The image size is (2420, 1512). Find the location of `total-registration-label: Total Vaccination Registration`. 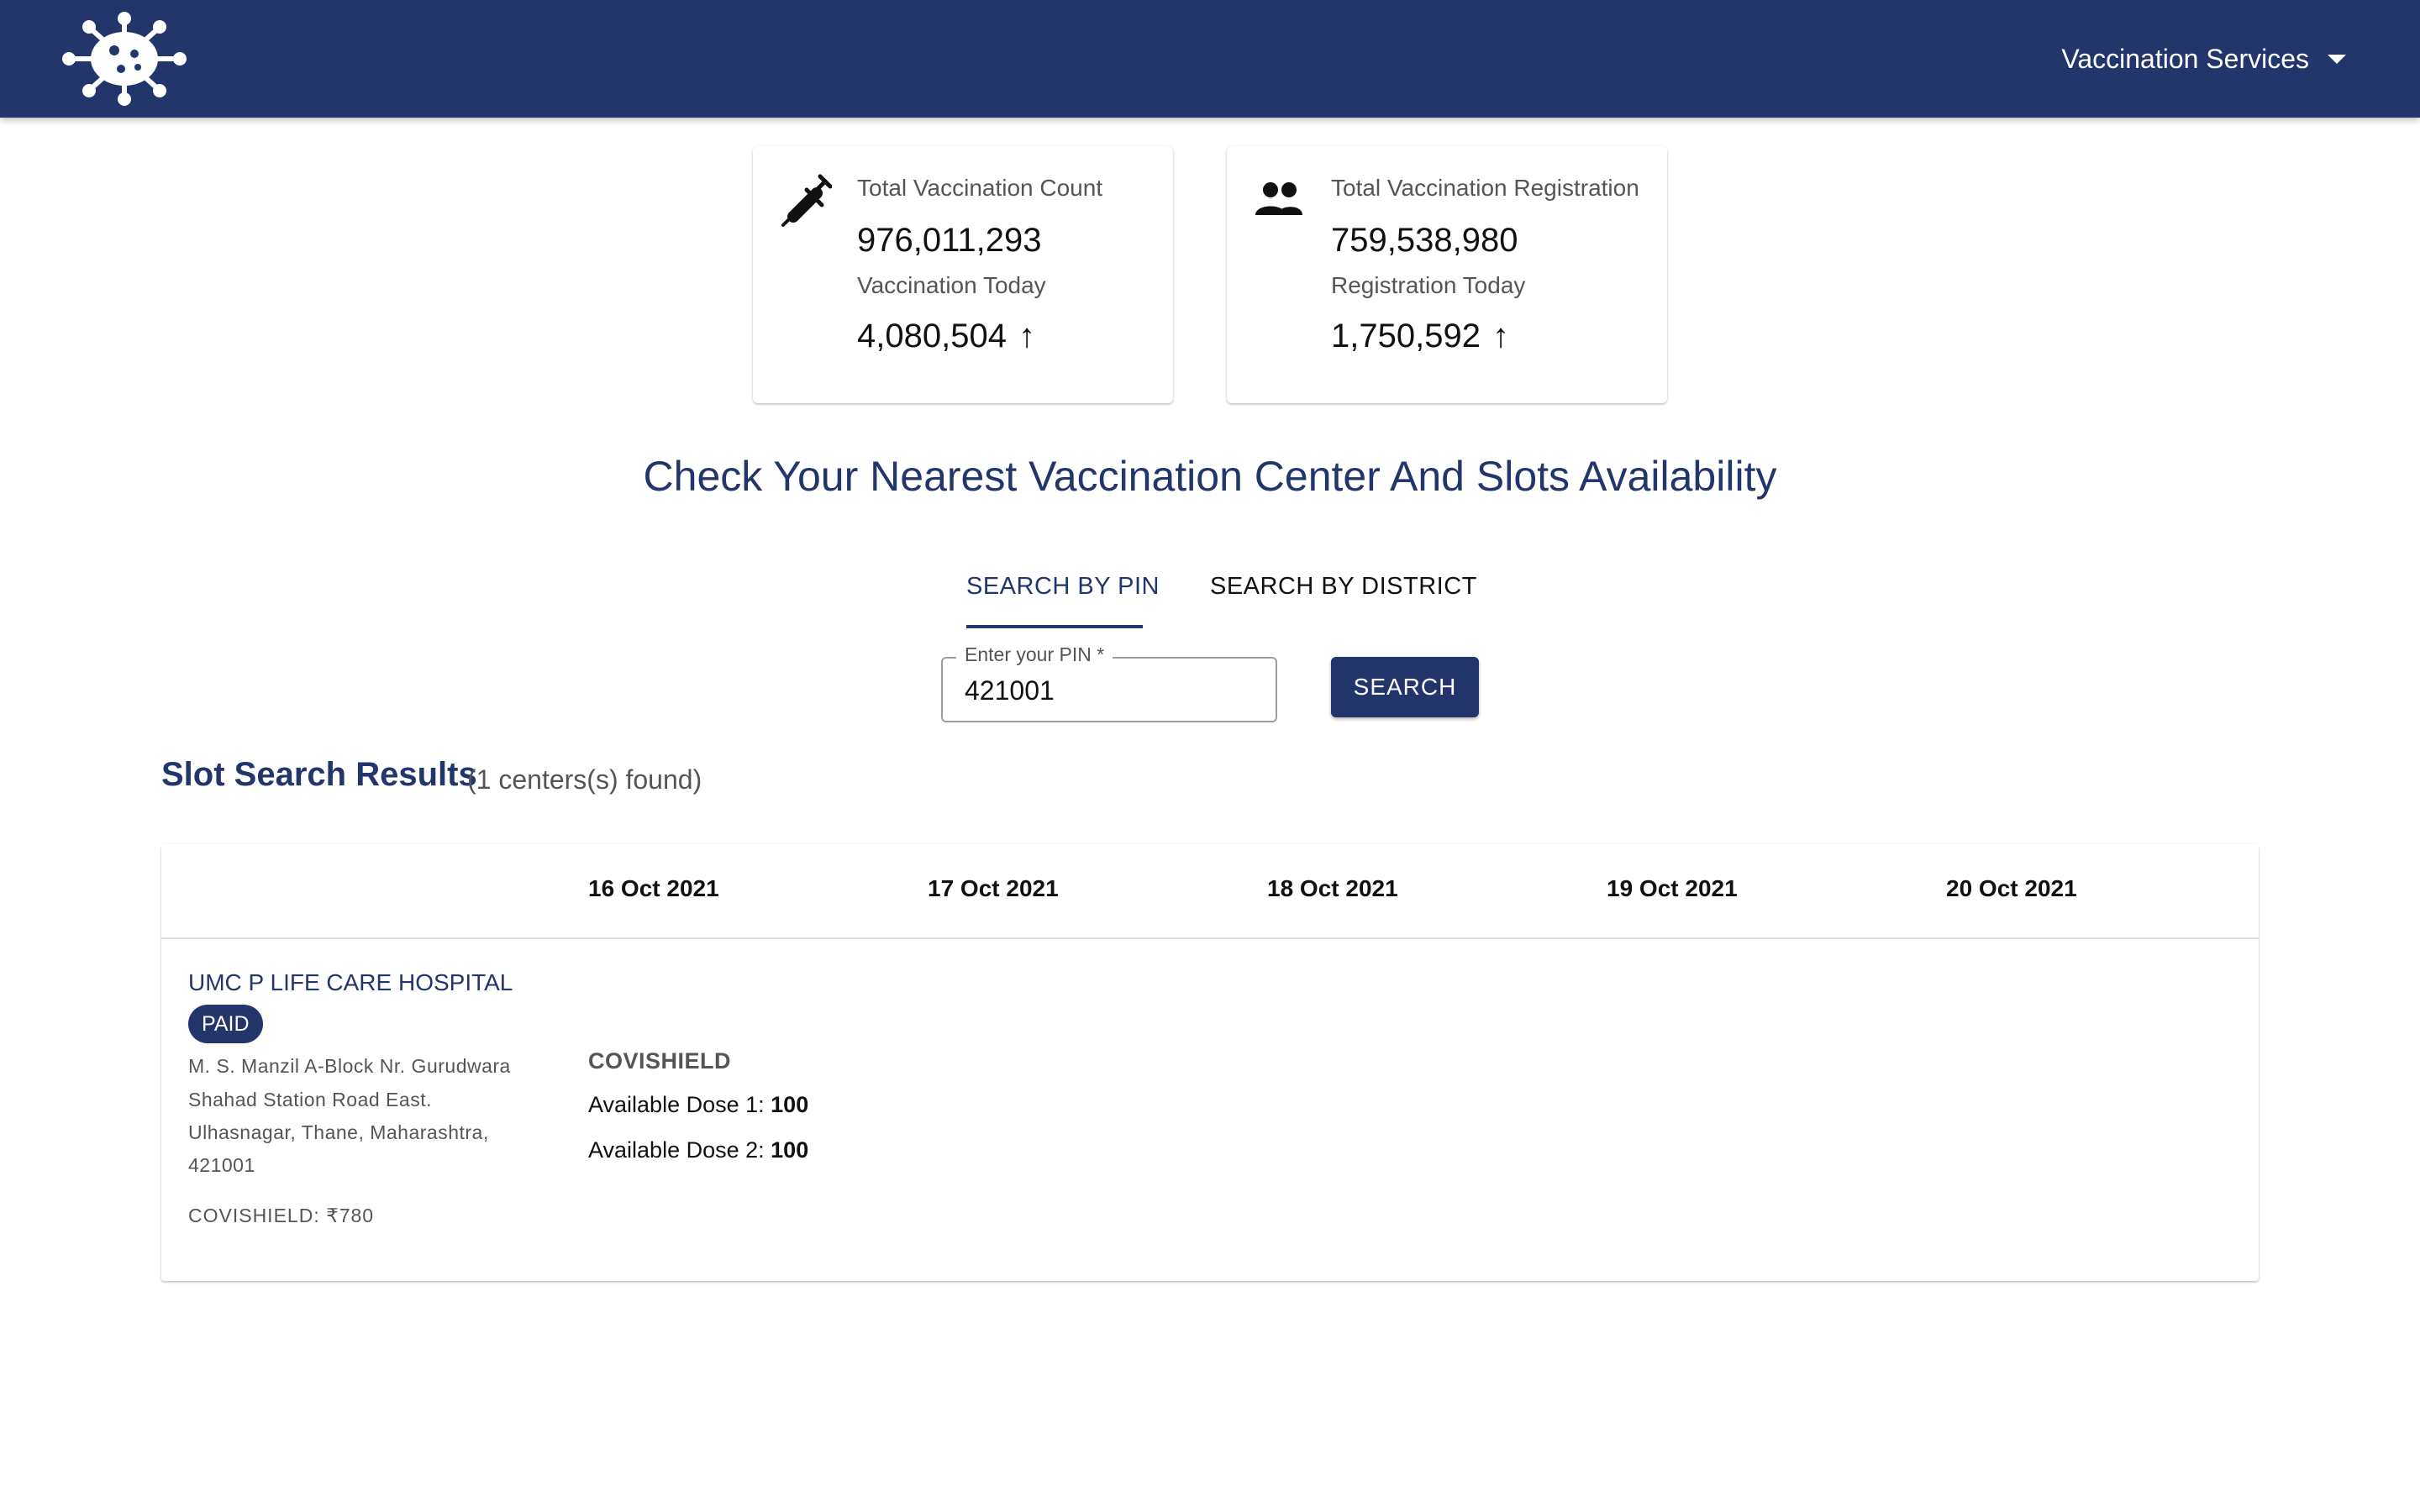

total-registration-label: Total Vaccination Registration is located at coordinates (1485, 188).